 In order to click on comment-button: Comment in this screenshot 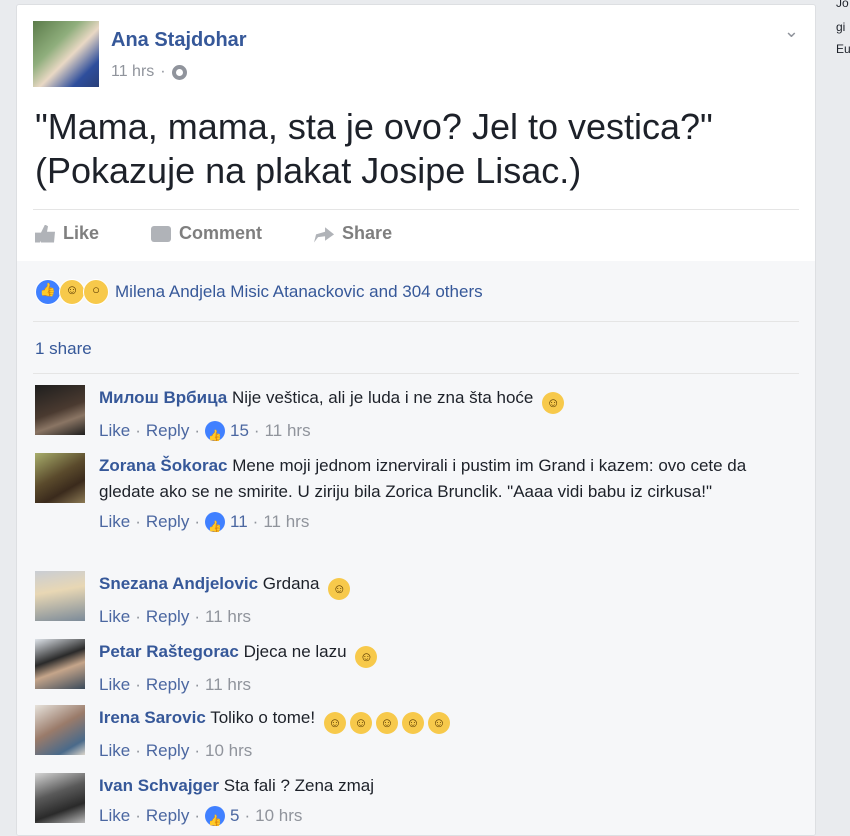, I will do `click(206, 233)`.